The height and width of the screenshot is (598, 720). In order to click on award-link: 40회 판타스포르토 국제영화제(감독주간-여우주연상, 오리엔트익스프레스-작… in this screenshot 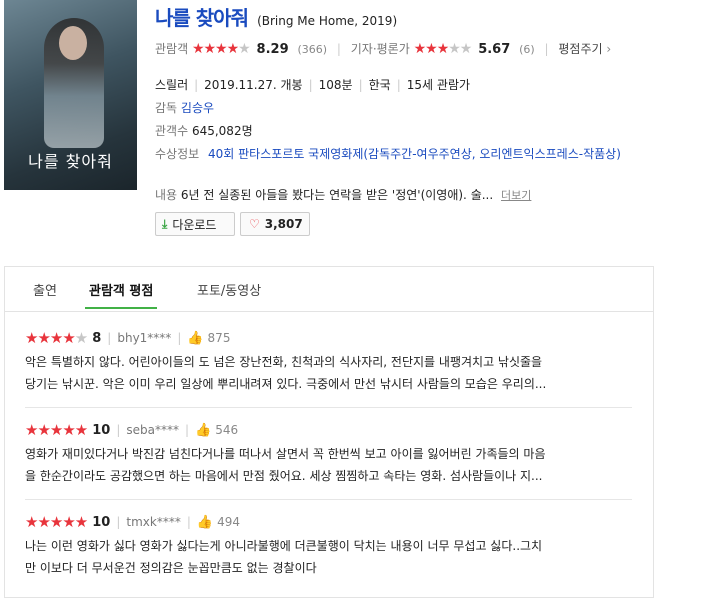, I will do `click(433, 154)`.